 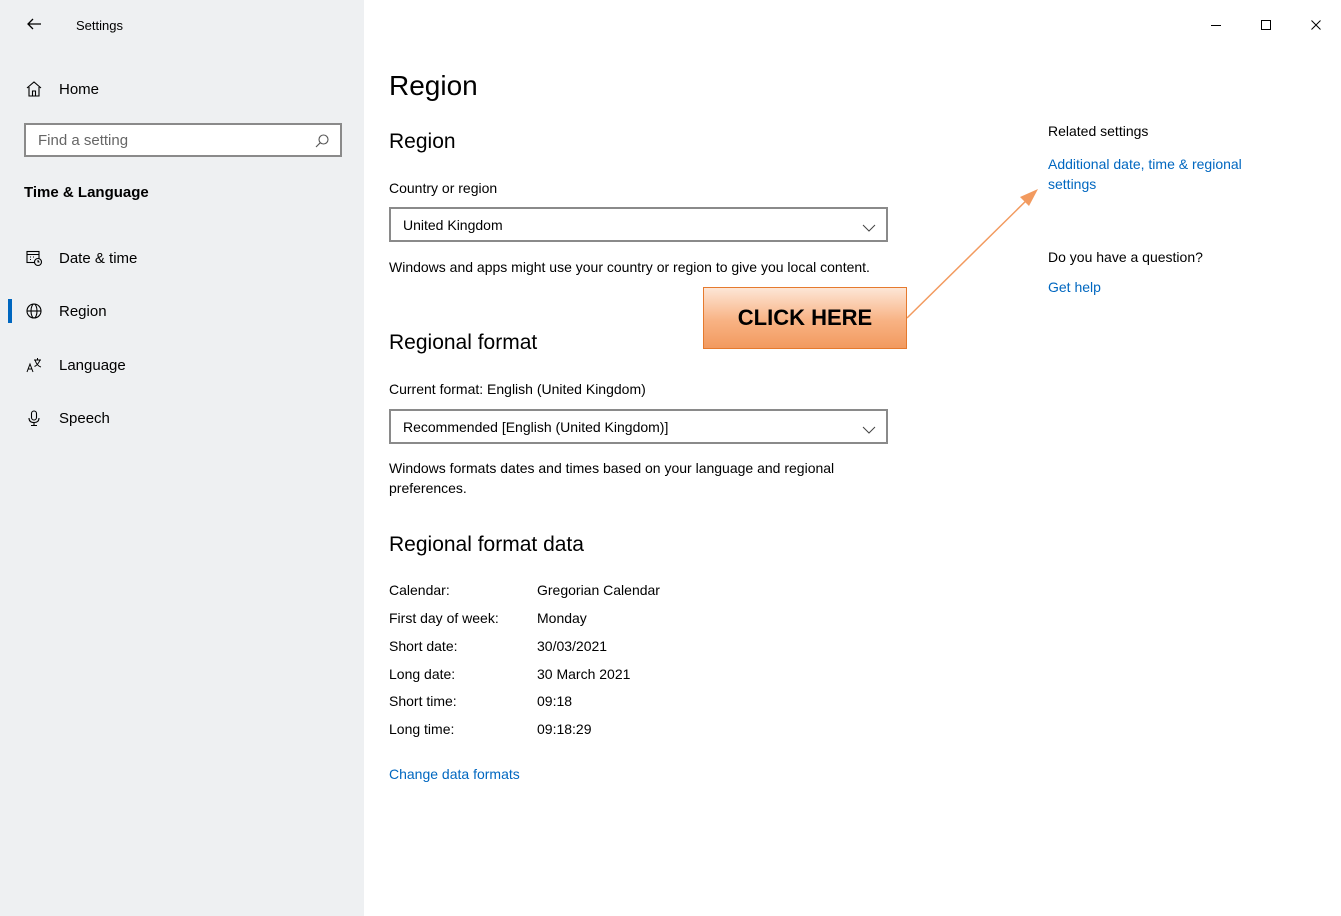 What do you see at coordinates (1316, 25) in the screenshot?
I see `close-icon` at bounding box center [1316, 25].